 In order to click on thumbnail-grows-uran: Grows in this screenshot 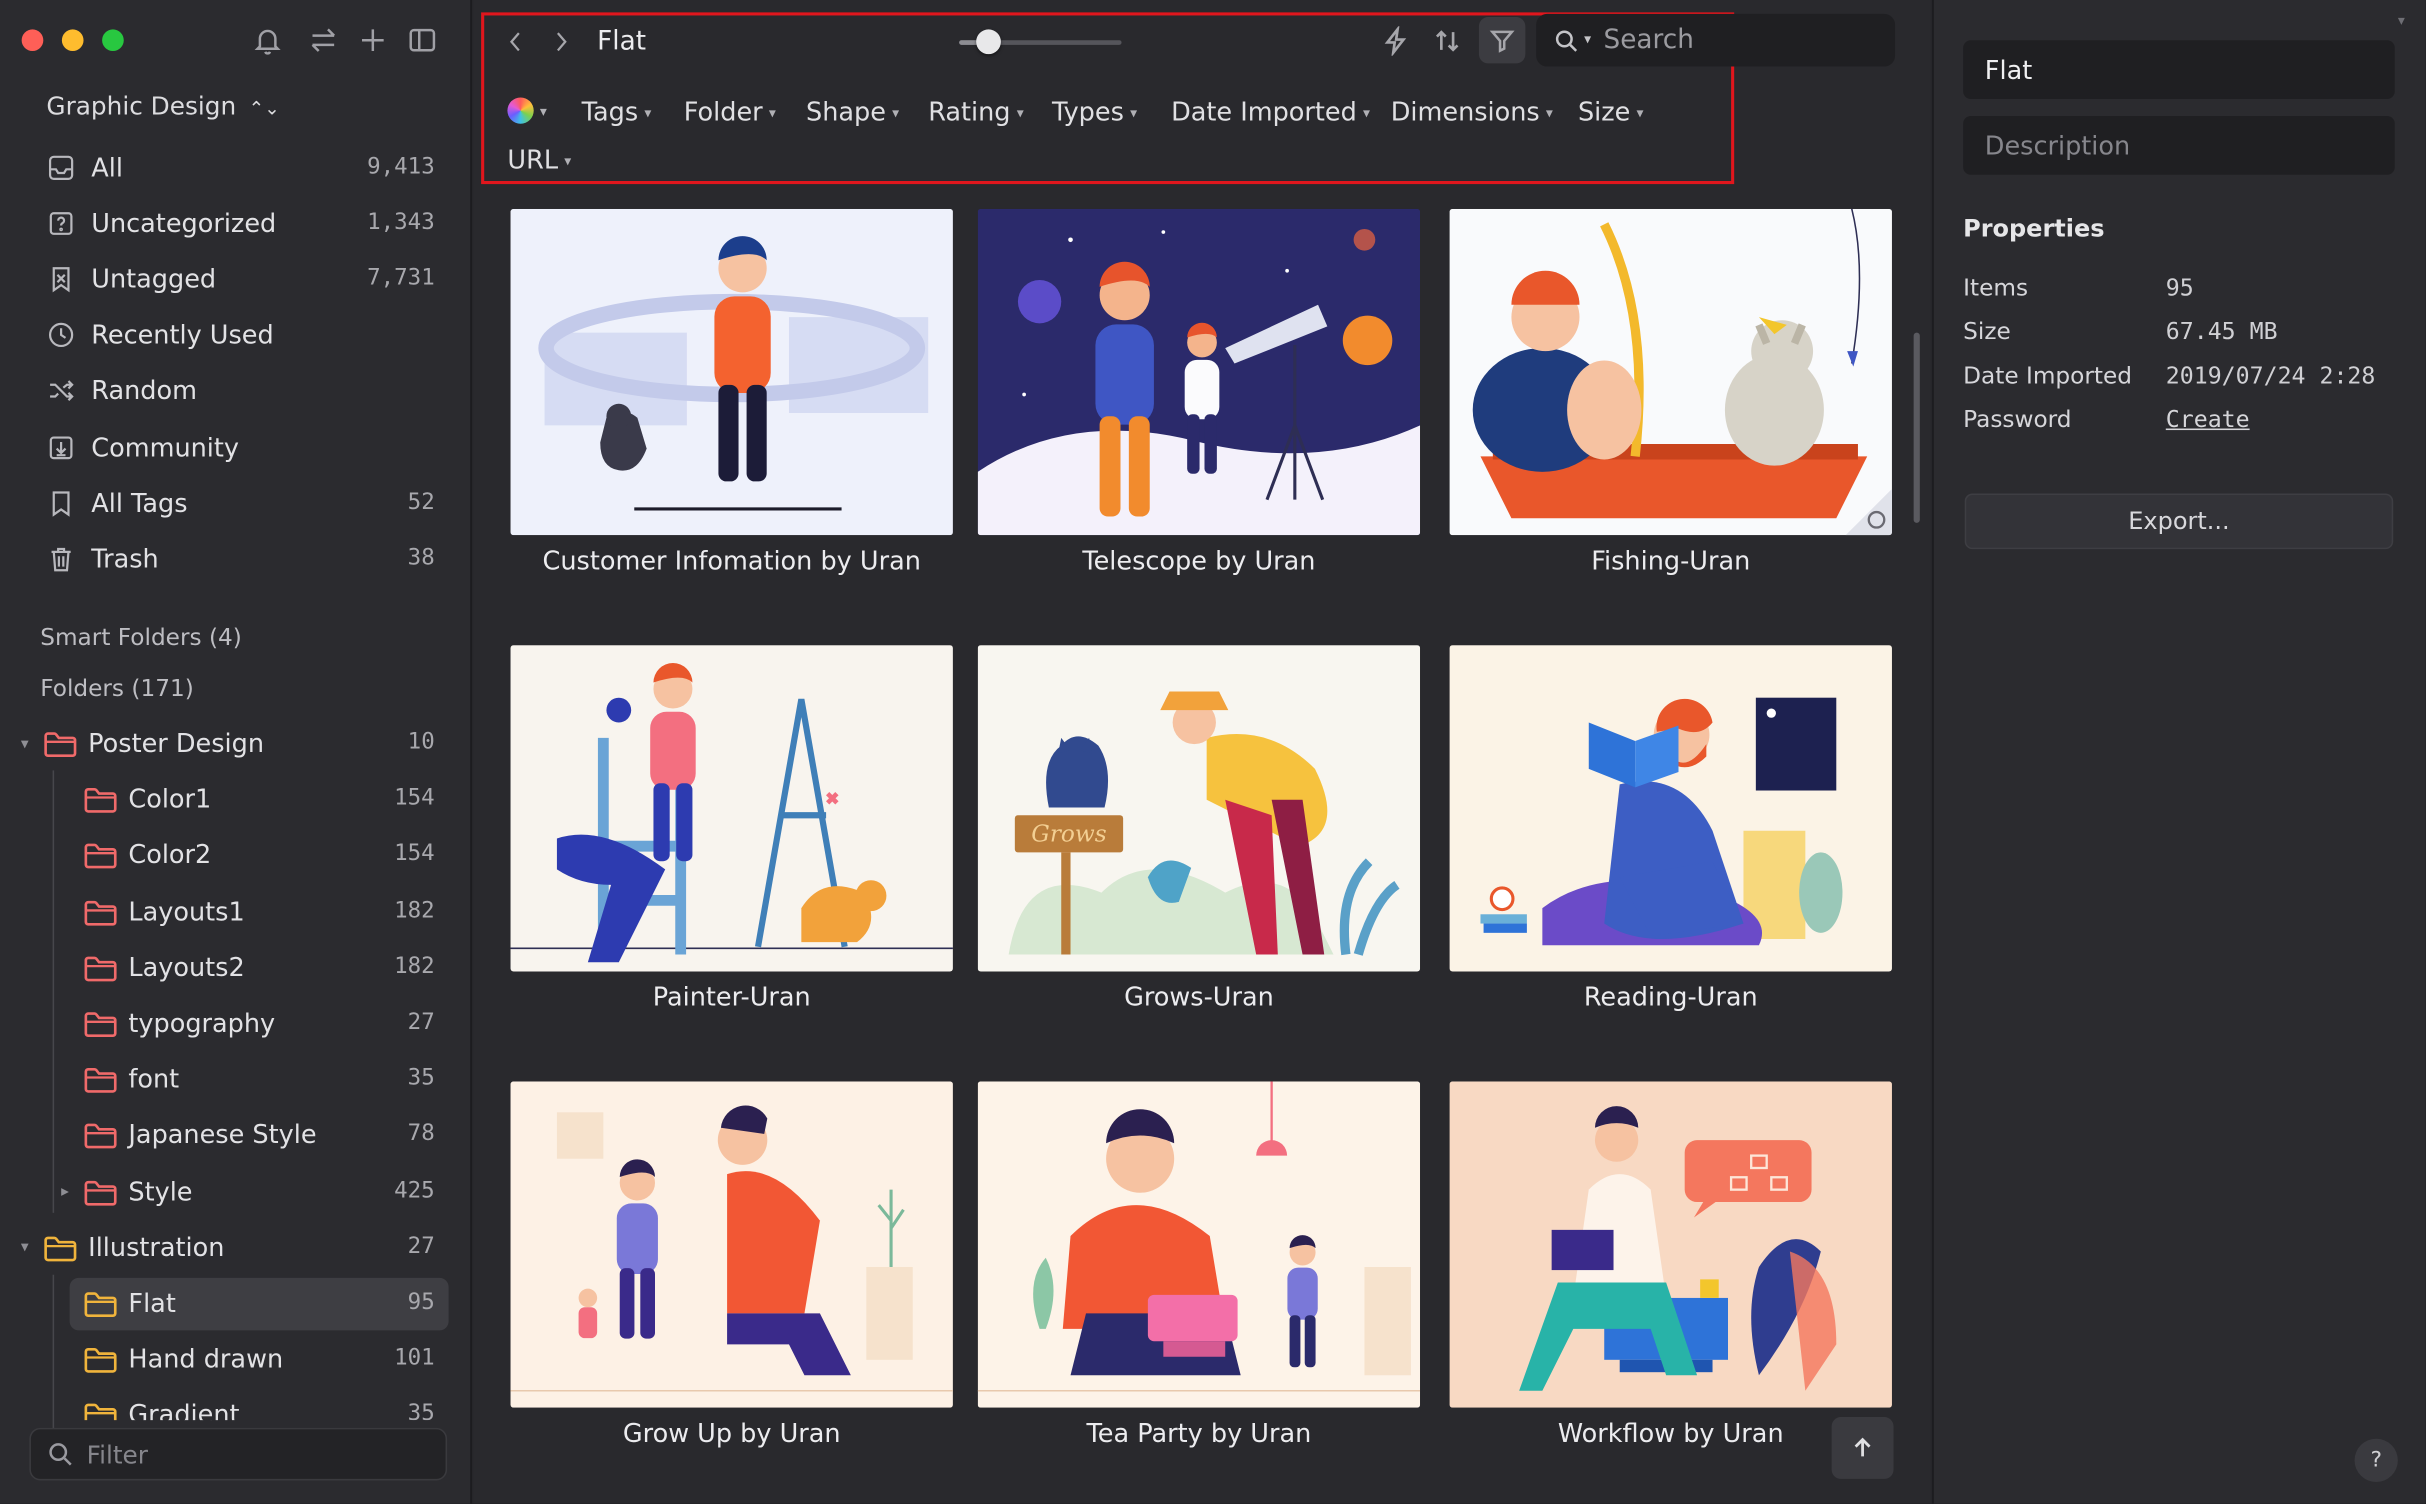, I will do `click(1199, 808)`.